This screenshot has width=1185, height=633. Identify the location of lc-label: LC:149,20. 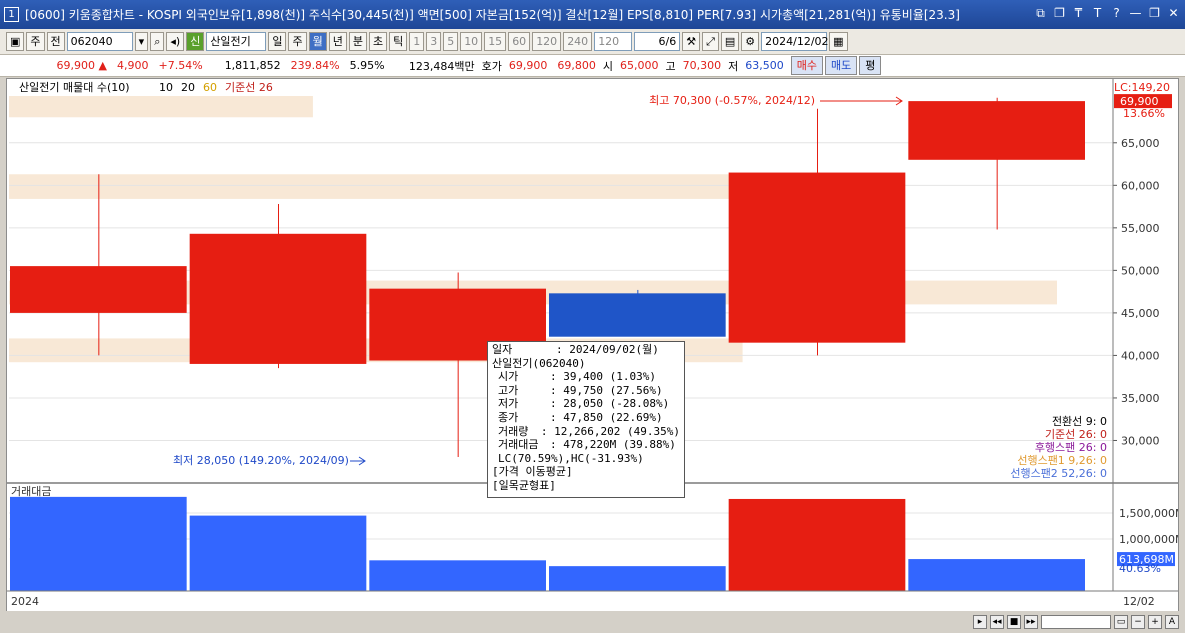
(1142, 87).